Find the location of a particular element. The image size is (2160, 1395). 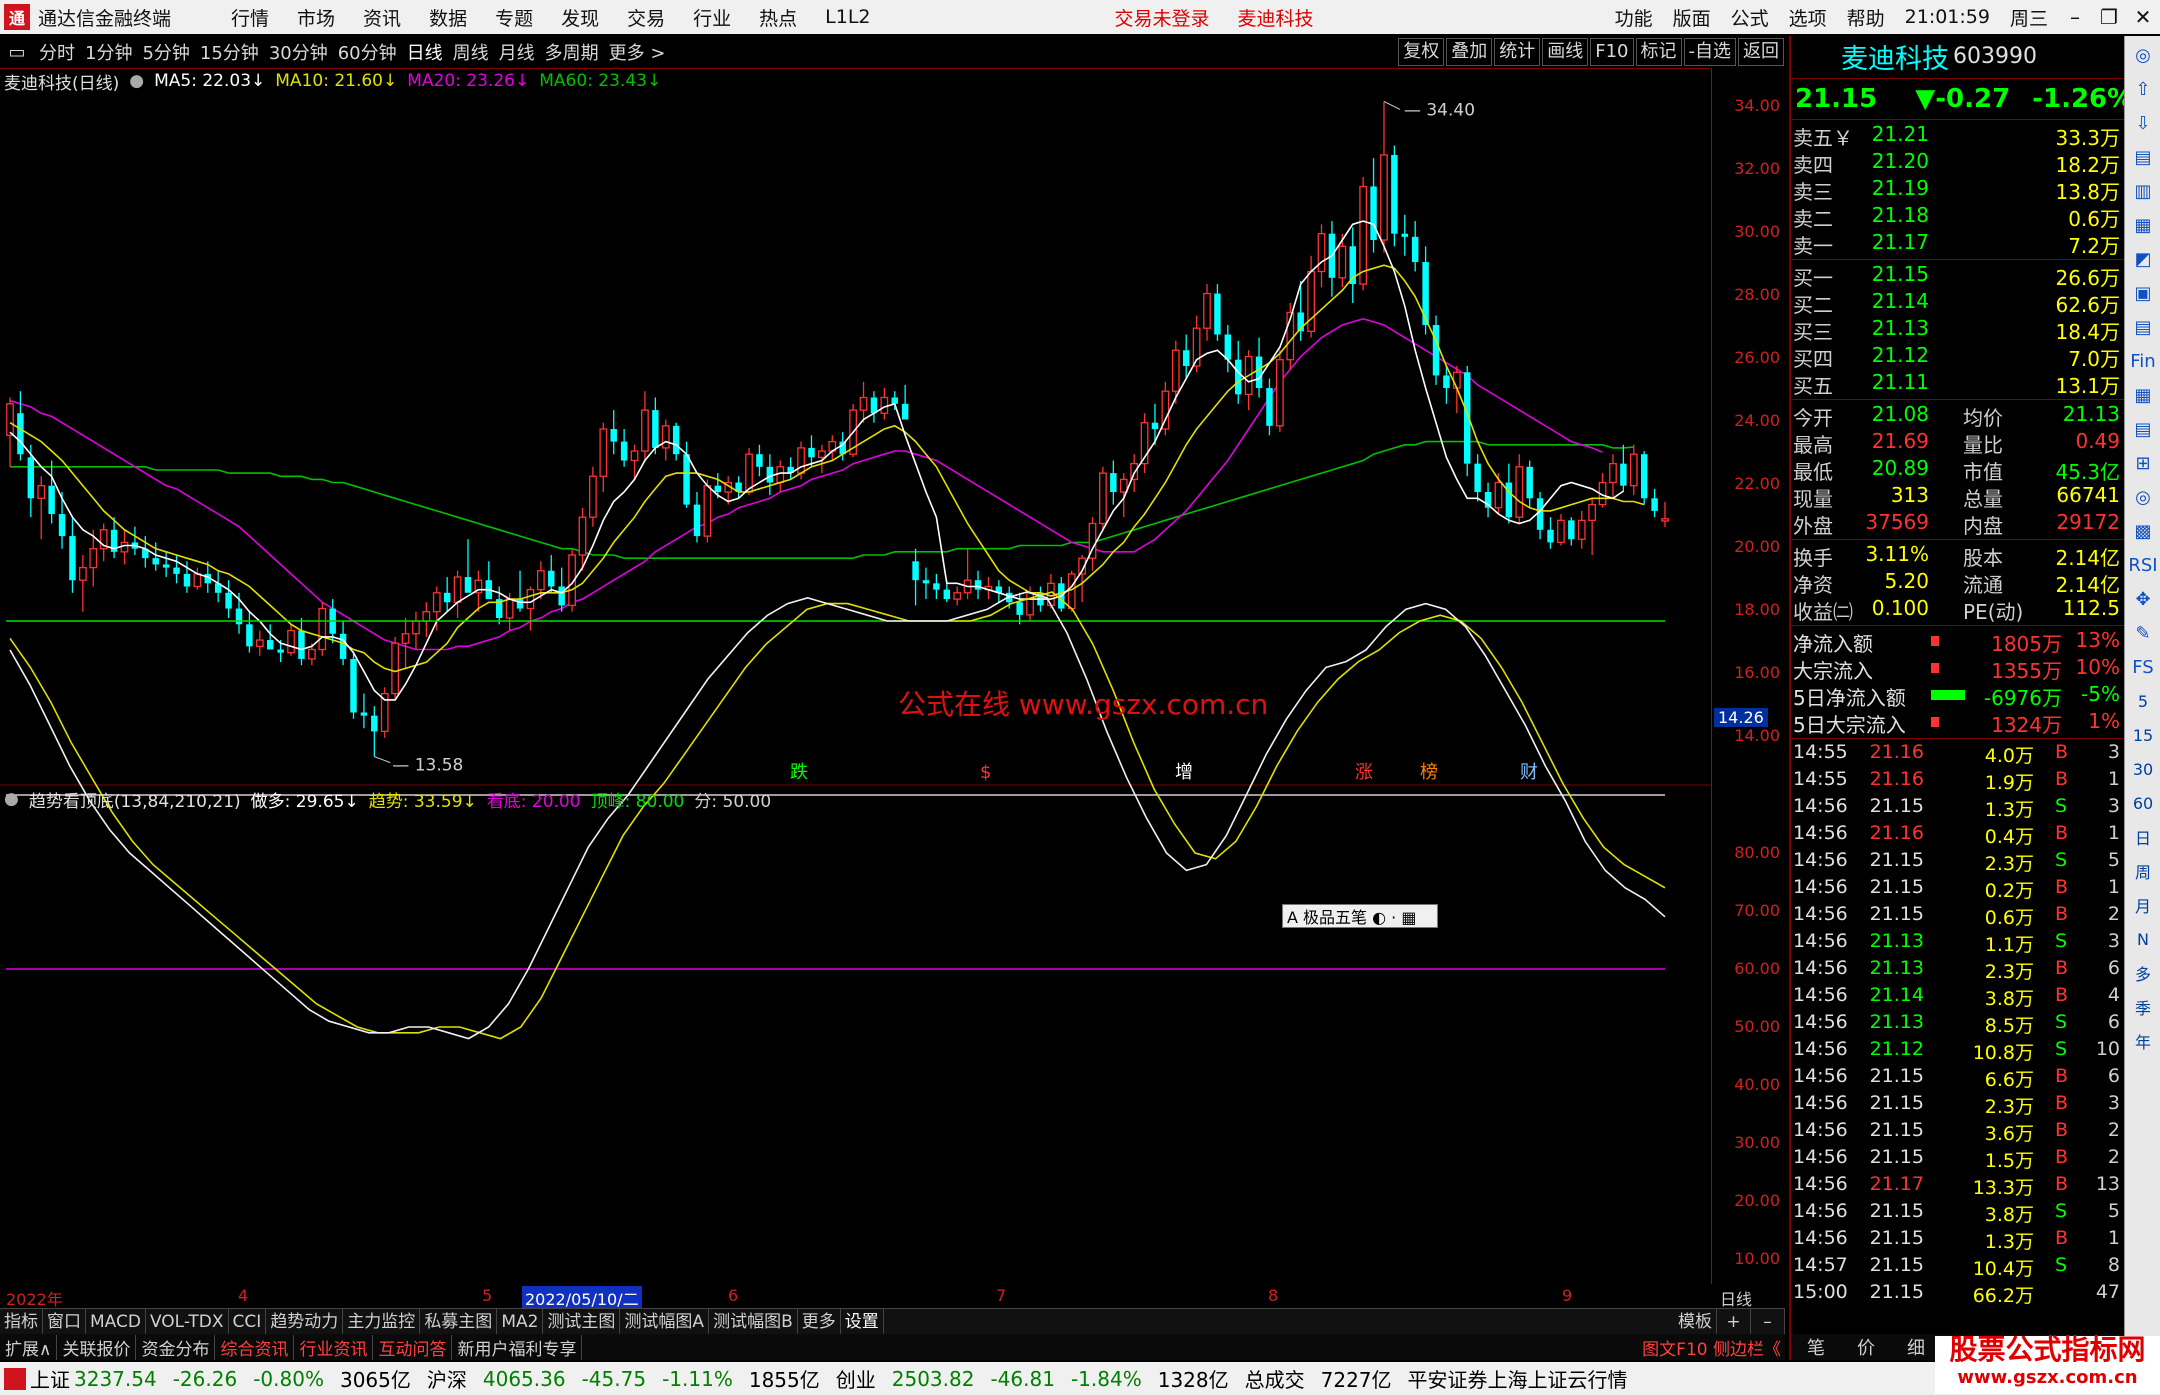

period-60min: 60分钟 is located at coordinates (367, 52).